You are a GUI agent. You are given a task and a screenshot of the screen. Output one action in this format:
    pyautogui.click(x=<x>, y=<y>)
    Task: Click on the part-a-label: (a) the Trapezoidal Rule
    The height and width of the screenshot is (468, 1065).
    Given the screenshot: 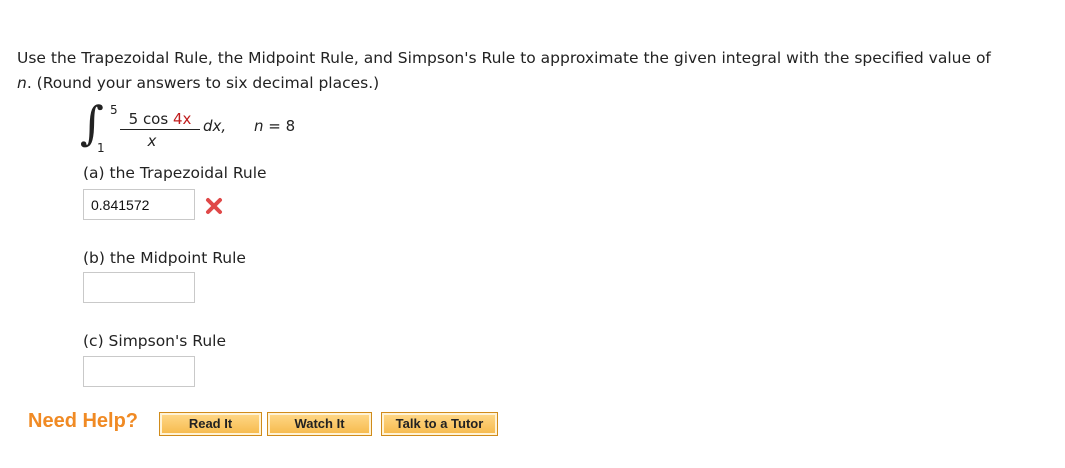 What is the action you would take?
    pyautogui.click(x=175, y=173)
    